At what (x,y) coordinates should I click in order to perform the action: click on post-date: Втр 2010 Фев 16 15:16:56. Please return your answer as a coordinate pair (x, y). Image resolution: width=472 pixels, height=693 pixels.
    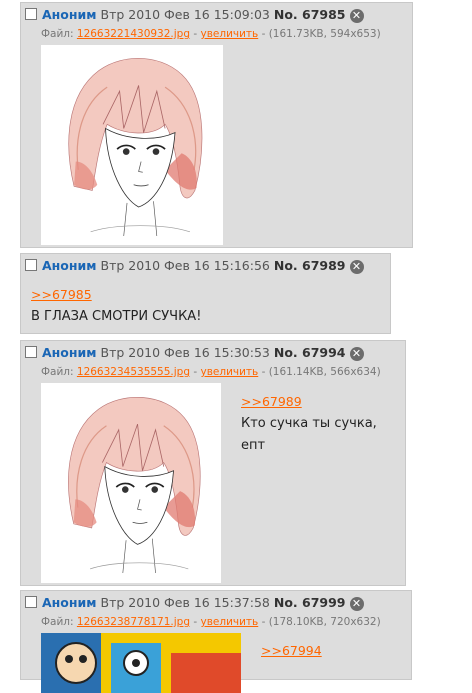
    Looking at the image, I should click on (185, 265).